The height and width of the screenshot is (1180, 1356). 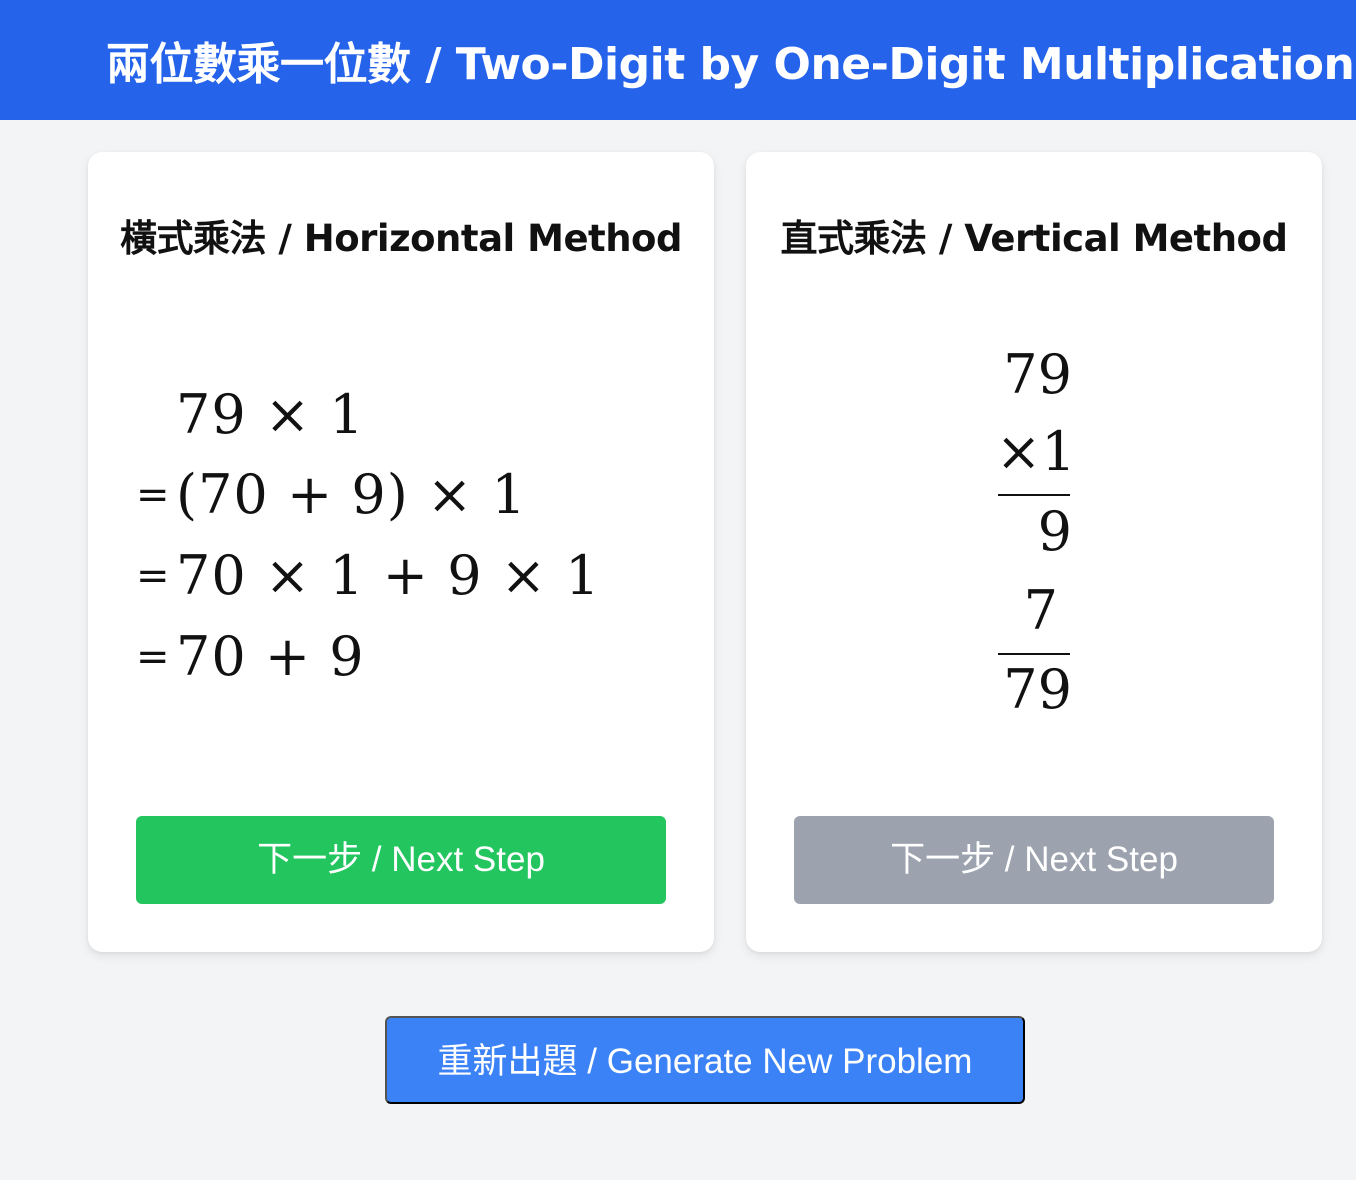 I want to click on step-expression: 70 × 1 + 9 × 1, so click(x=388, y=575).